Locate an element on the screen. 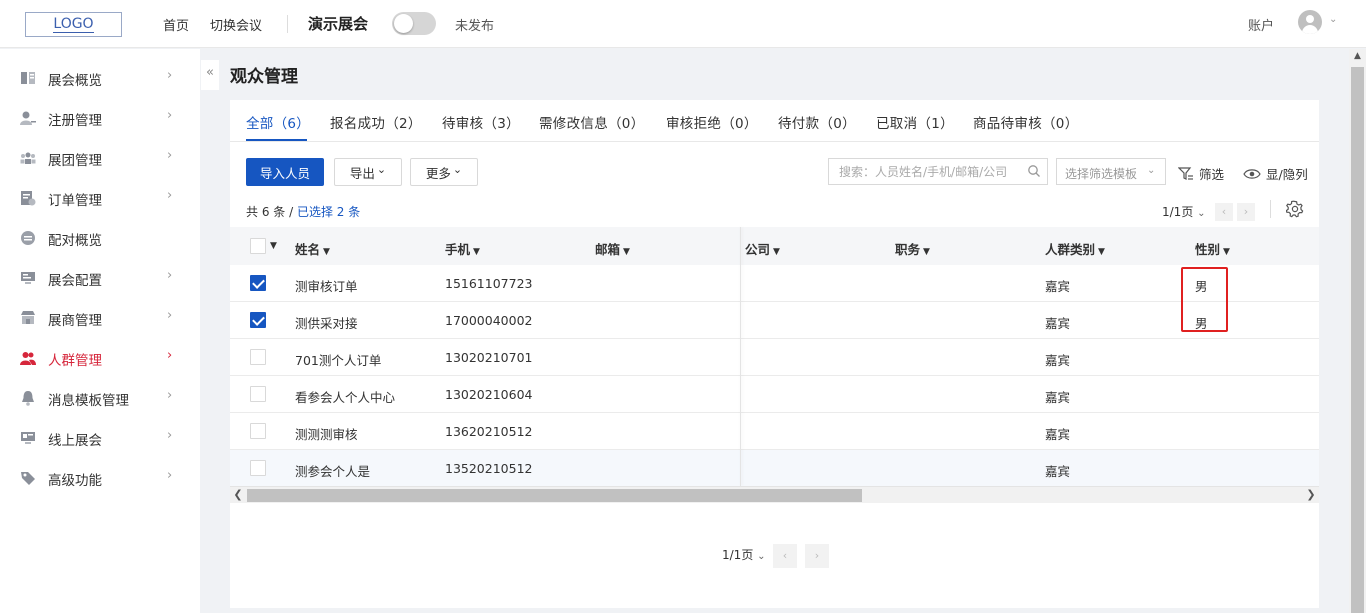 This screenshot has height=613, width=1366. sidebar-item-people: 人群管理 › is located at coordinates (100, 358).